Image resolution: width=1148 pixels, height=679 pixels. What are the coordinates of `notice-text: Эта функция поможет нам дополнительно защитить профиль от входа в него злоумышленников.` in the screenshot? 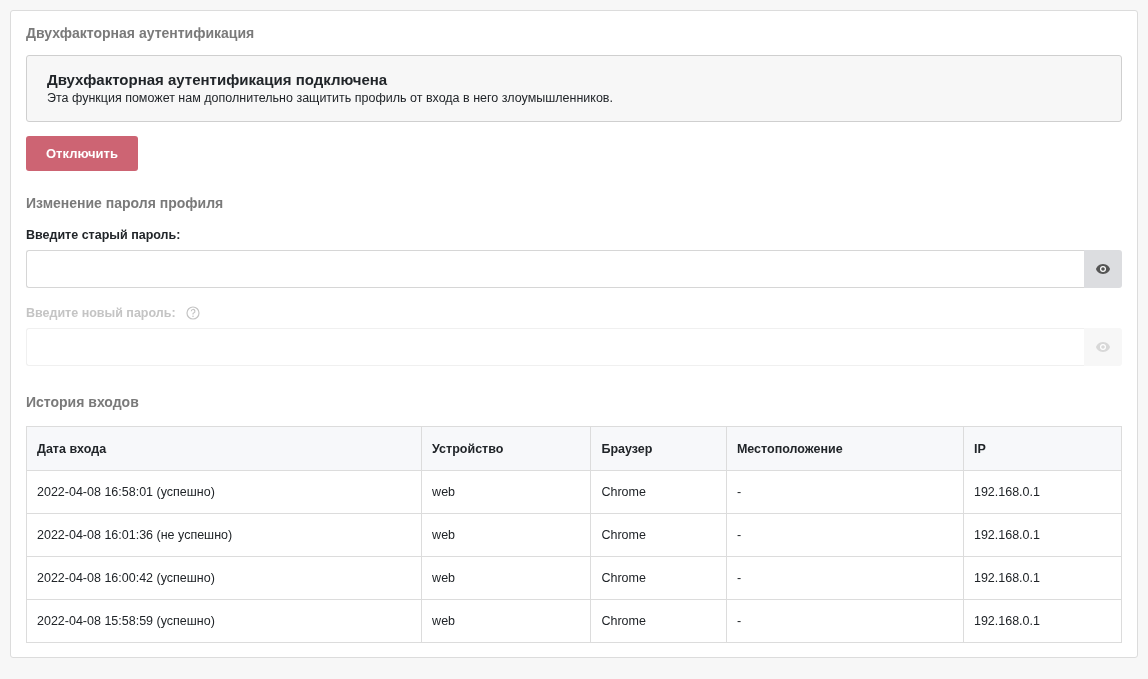 It's located at (330, 98).